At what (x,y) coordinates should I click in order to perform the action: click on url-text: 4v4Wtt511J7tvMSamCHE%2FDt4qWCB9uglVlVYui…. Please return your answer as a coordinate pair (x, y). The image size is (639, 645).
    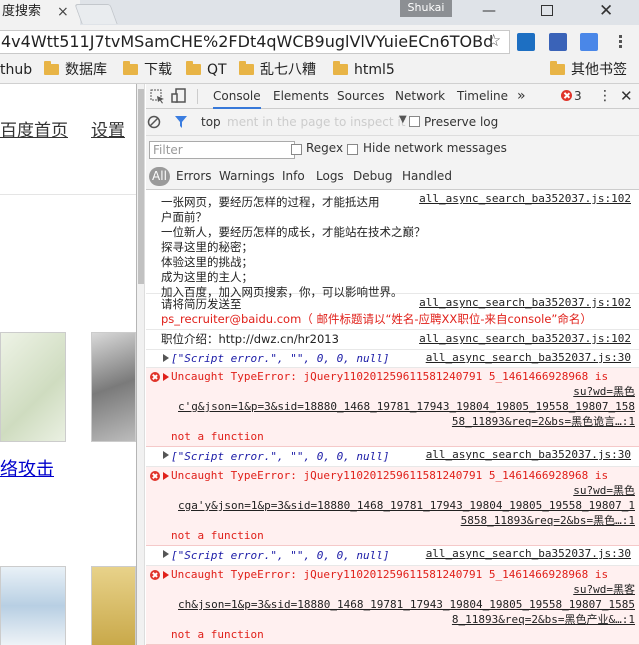
    Looking at the image, I should click on (247, 41).